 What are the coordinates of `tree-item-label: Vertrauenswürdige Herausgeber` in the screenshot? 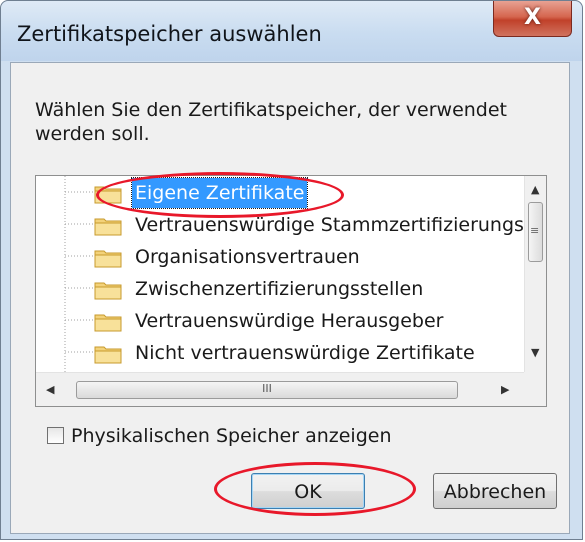 It's located at (289, 321).